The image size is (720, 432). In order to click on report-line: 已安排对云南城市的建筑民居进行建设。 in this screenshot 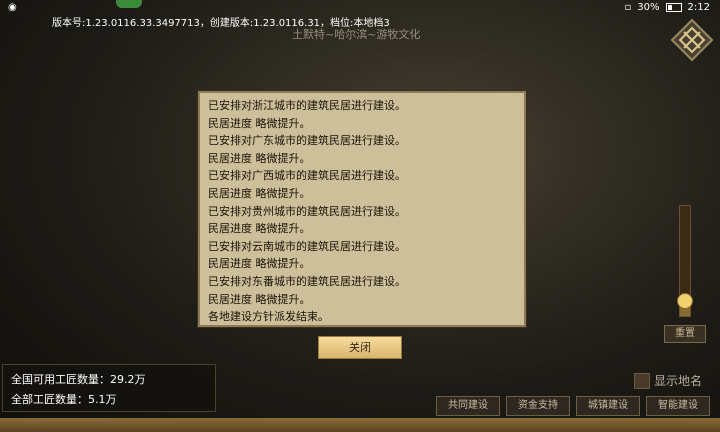, I will do `click(307, 246)`.